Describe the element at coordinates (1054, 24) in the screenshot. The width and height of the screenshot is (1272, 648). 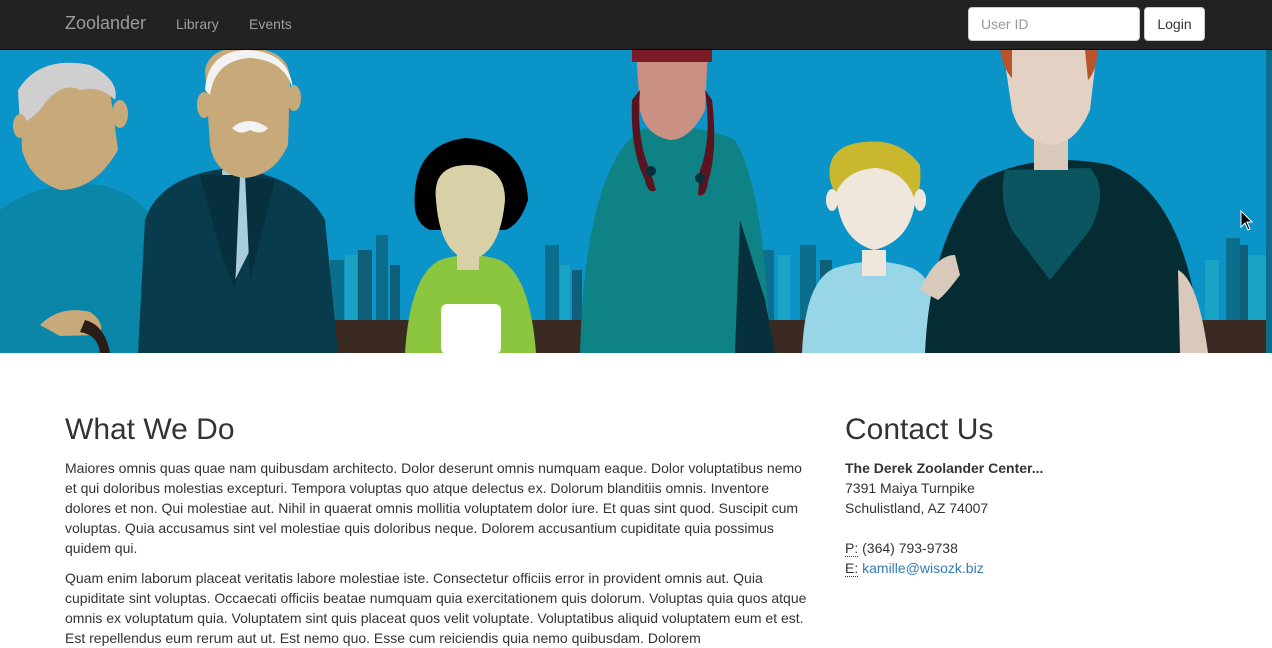
I see `user-id-input` at that location.